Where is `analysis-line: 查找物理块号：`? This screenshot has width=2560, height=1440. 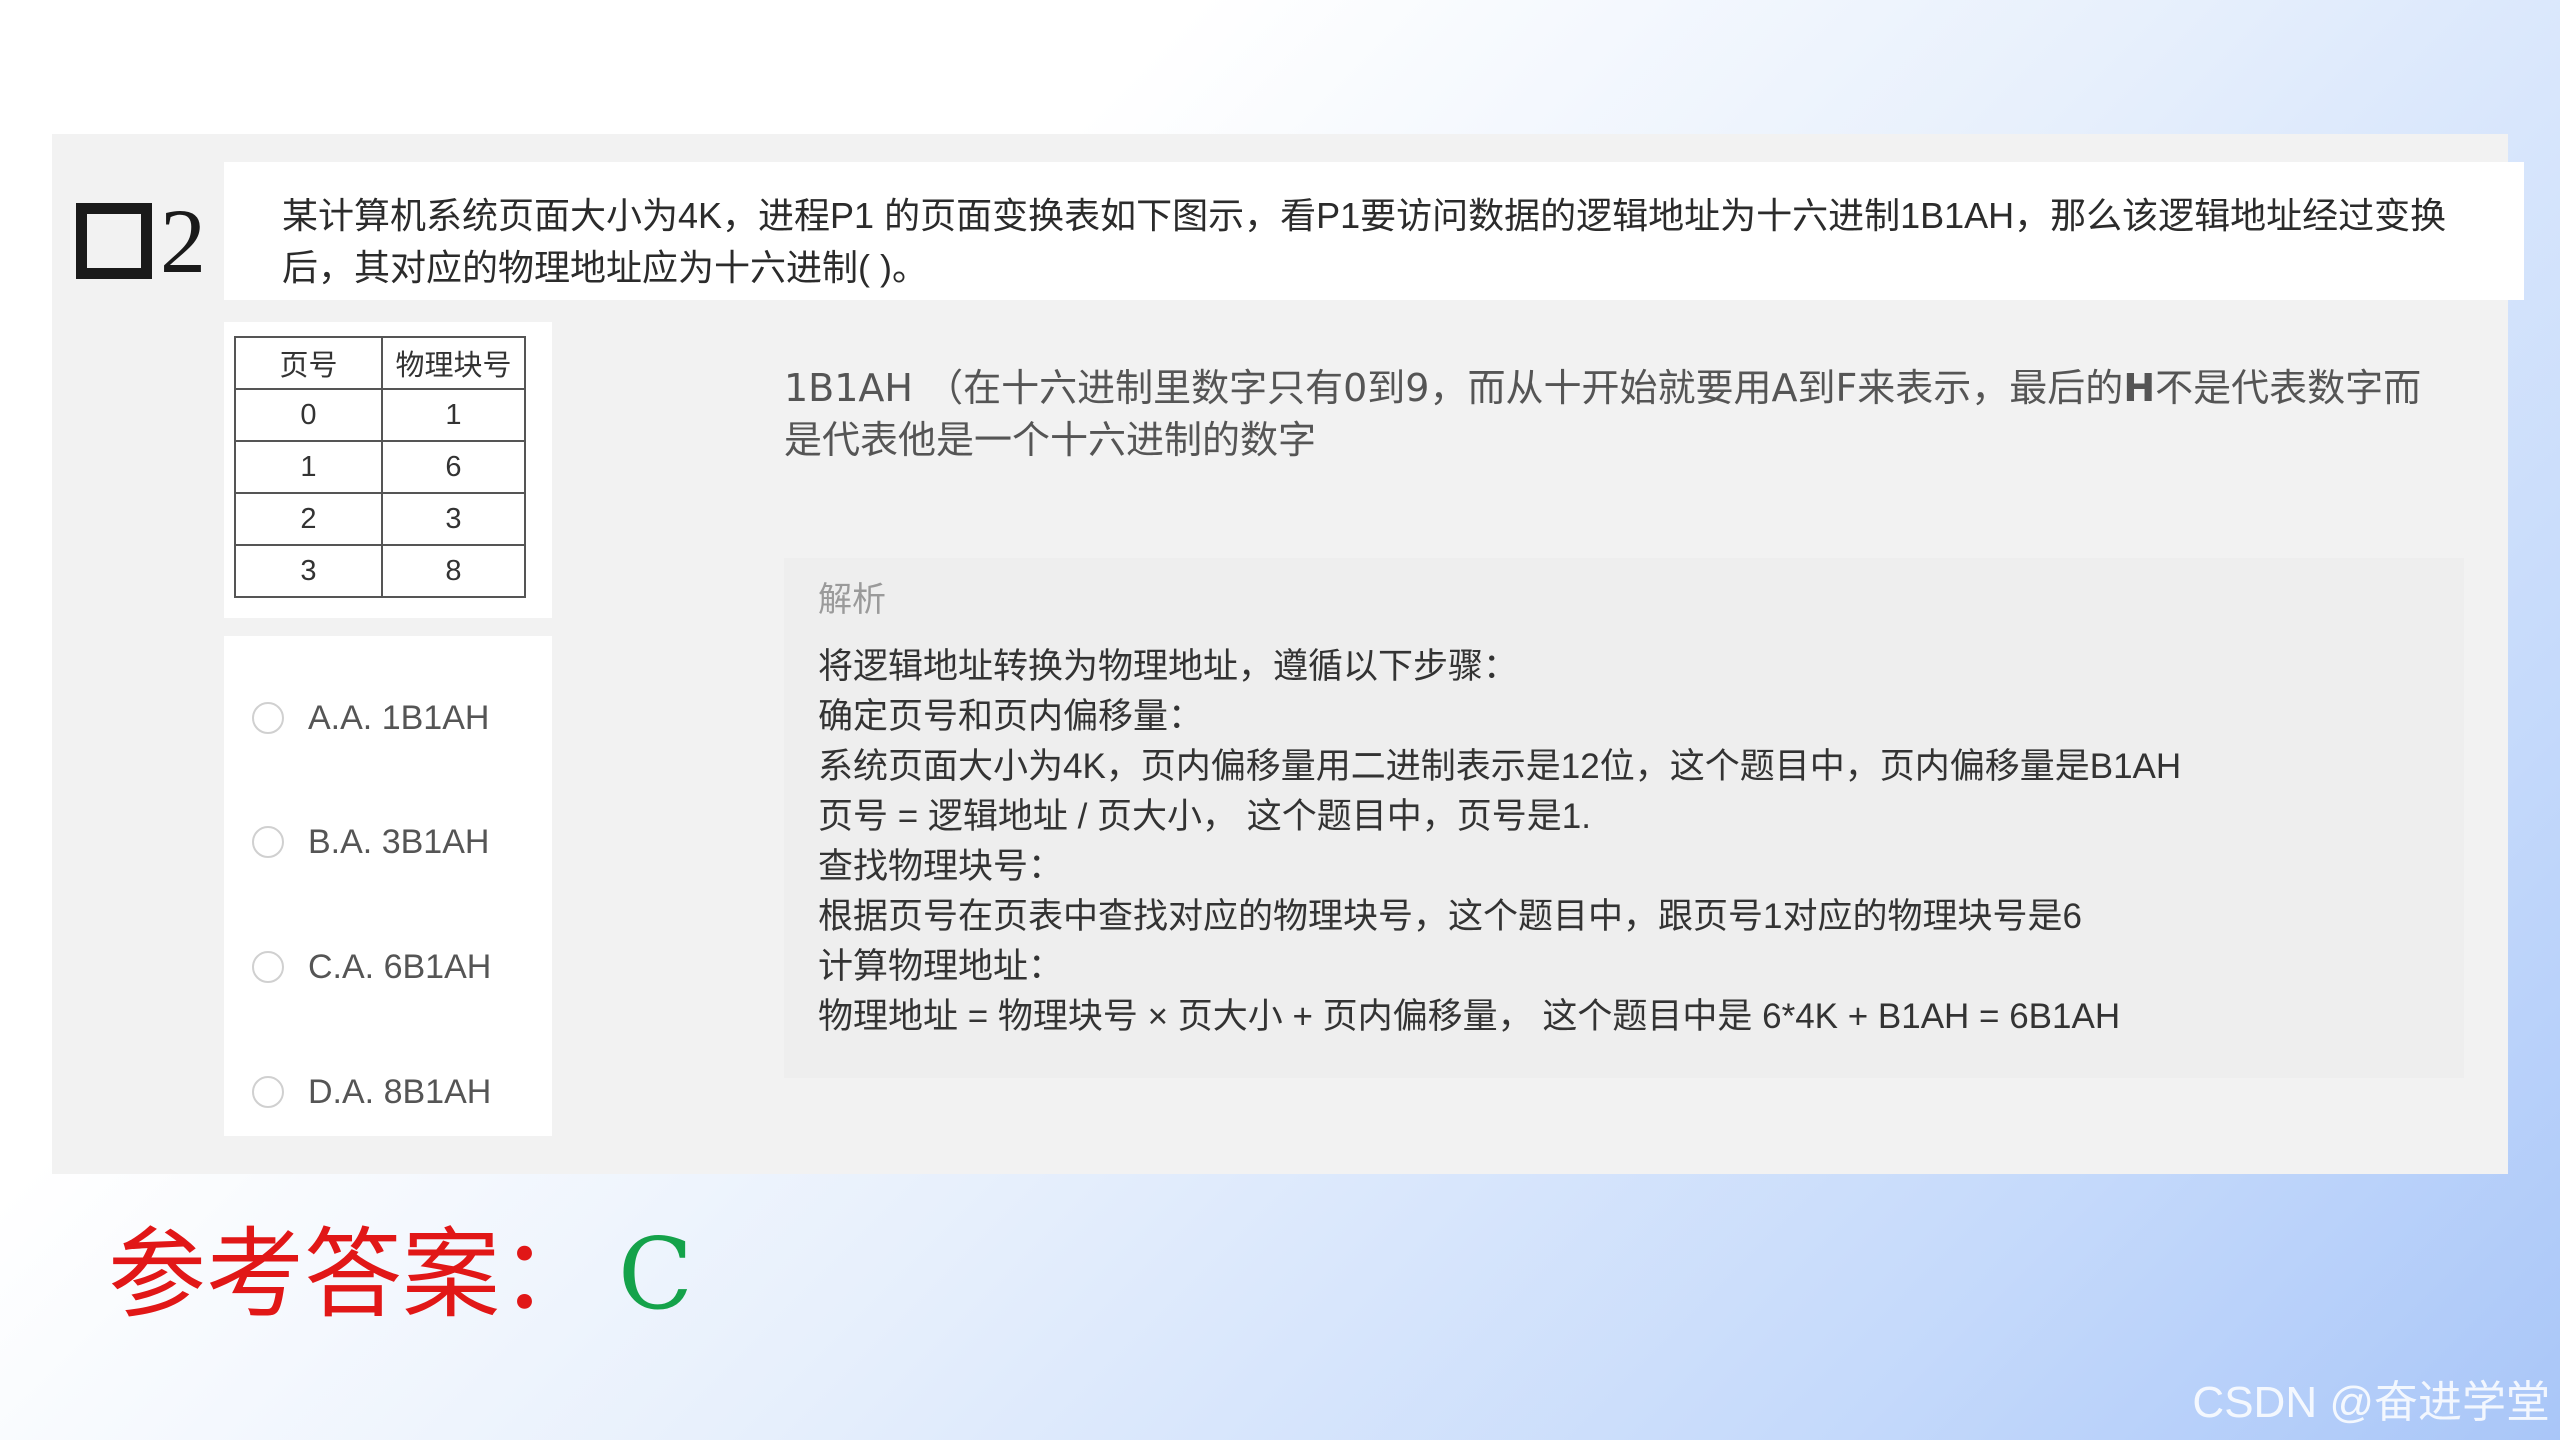 analysis-line: 查找物理块号： is located at coordinates (941, 866).